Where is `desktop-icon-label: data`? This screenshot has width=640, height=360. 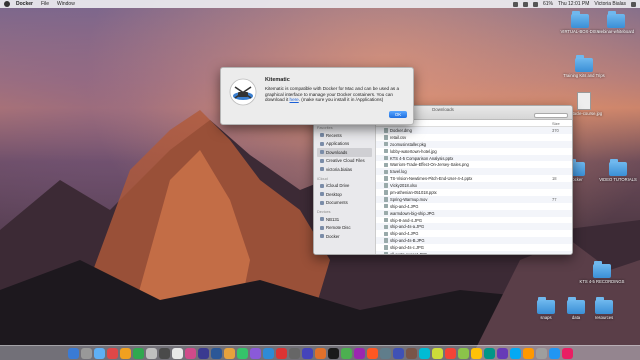 desktop-icon-label: data is located at coordinates (576, 317).